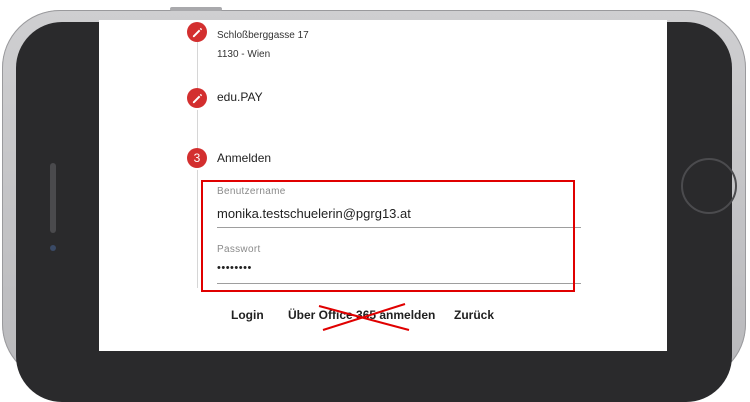 The image size is (750, 402). What do you see at coordinates (247, 315) in the screenshot?
I see `login-button: Login` at bounding box center [247, 315].